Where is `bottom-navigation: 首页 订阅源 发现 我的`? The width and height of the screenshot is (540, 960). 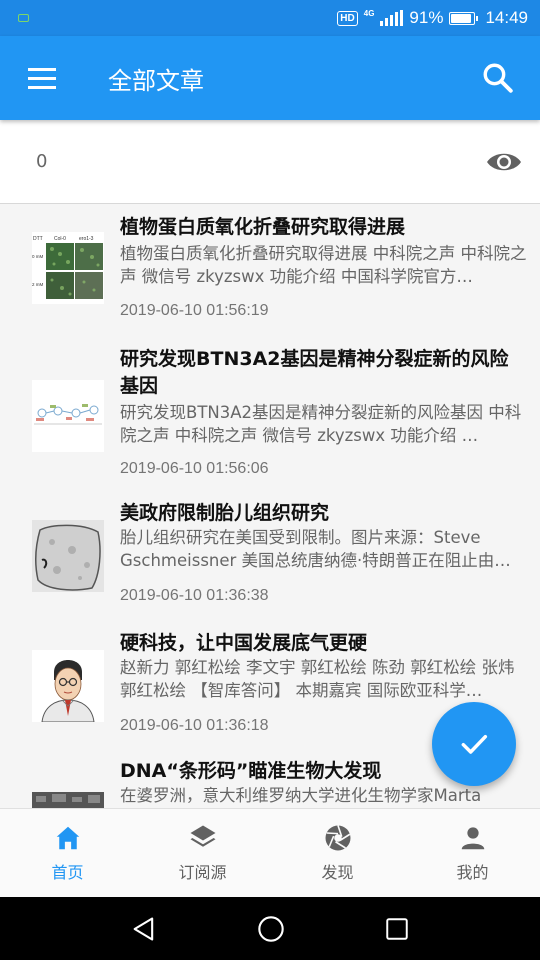 bottom-navigation: 首页 订阅源 发现 我的 is located at coordinates (270, 852).